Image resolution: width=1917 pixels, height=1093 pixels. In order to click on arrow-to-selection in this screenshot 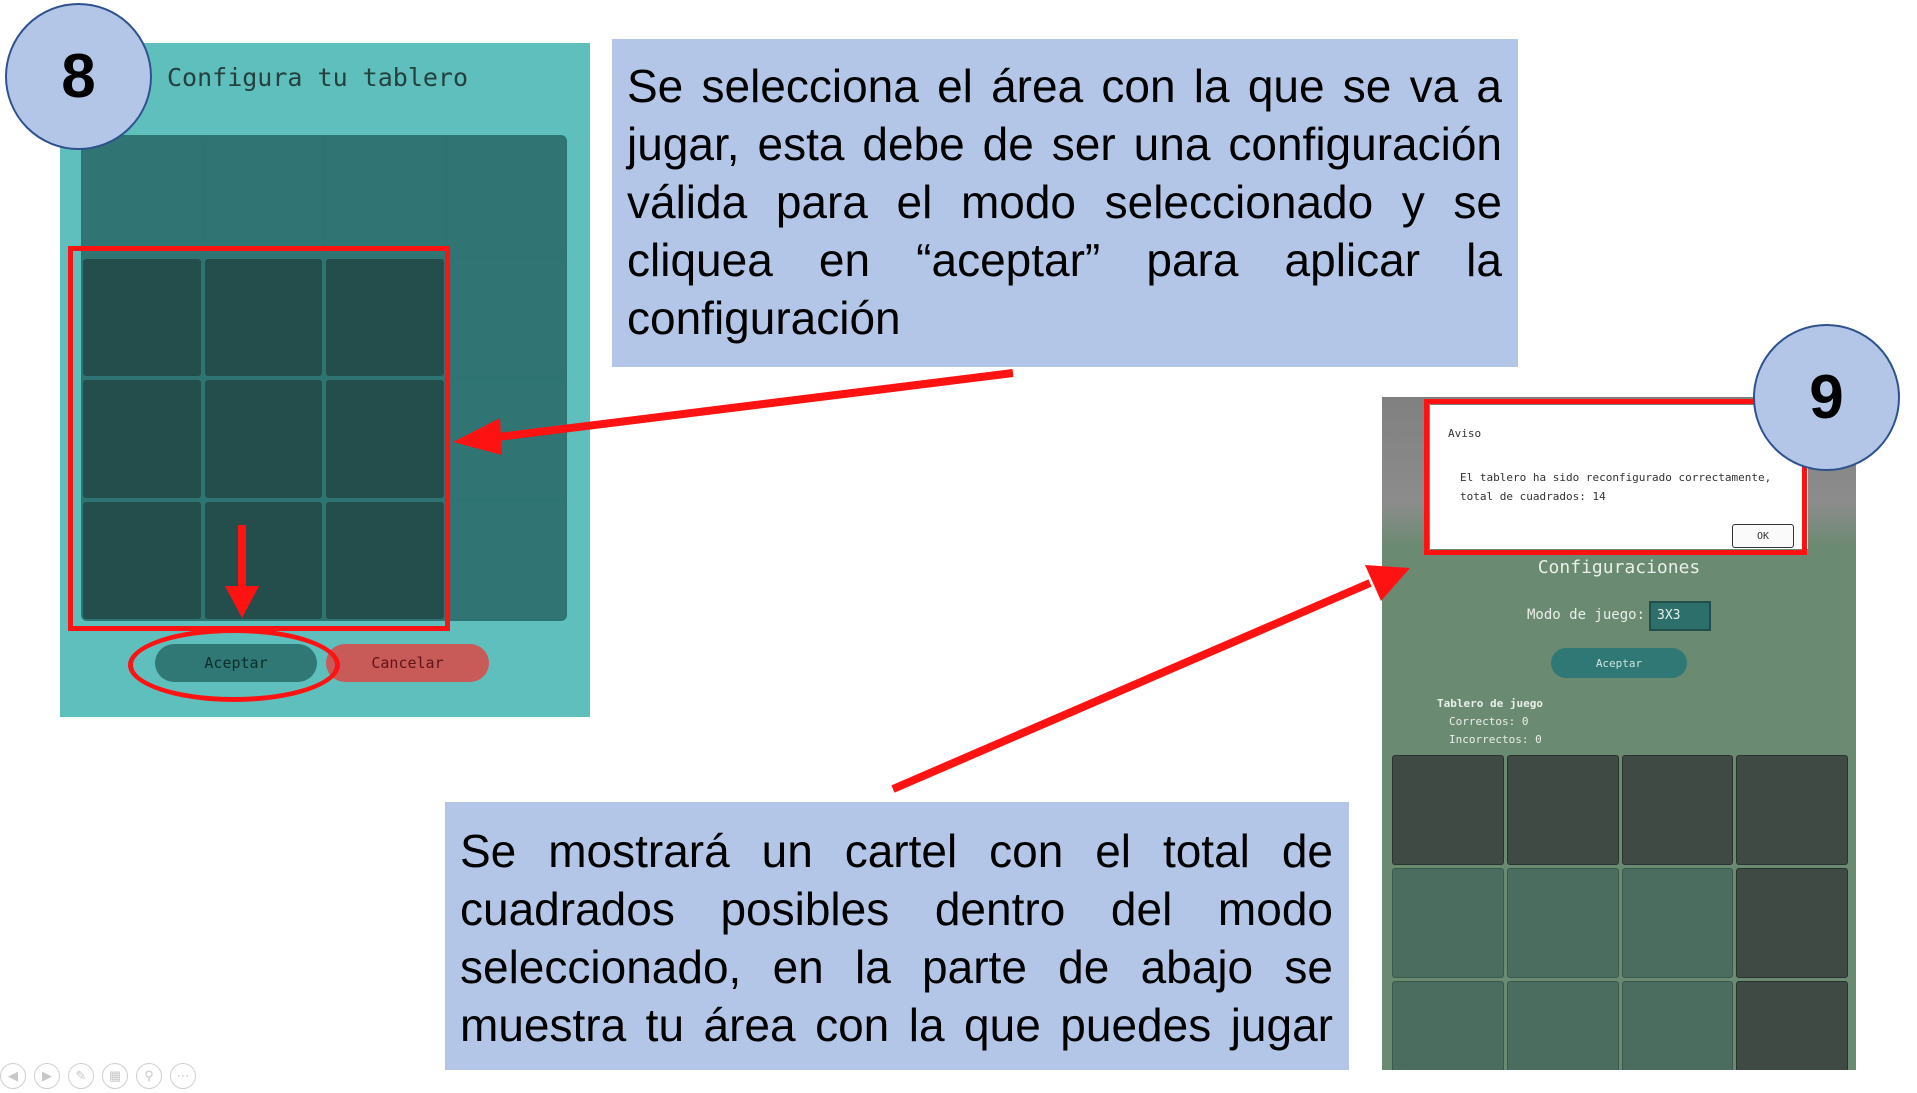, I will do `click(751, 405)`.